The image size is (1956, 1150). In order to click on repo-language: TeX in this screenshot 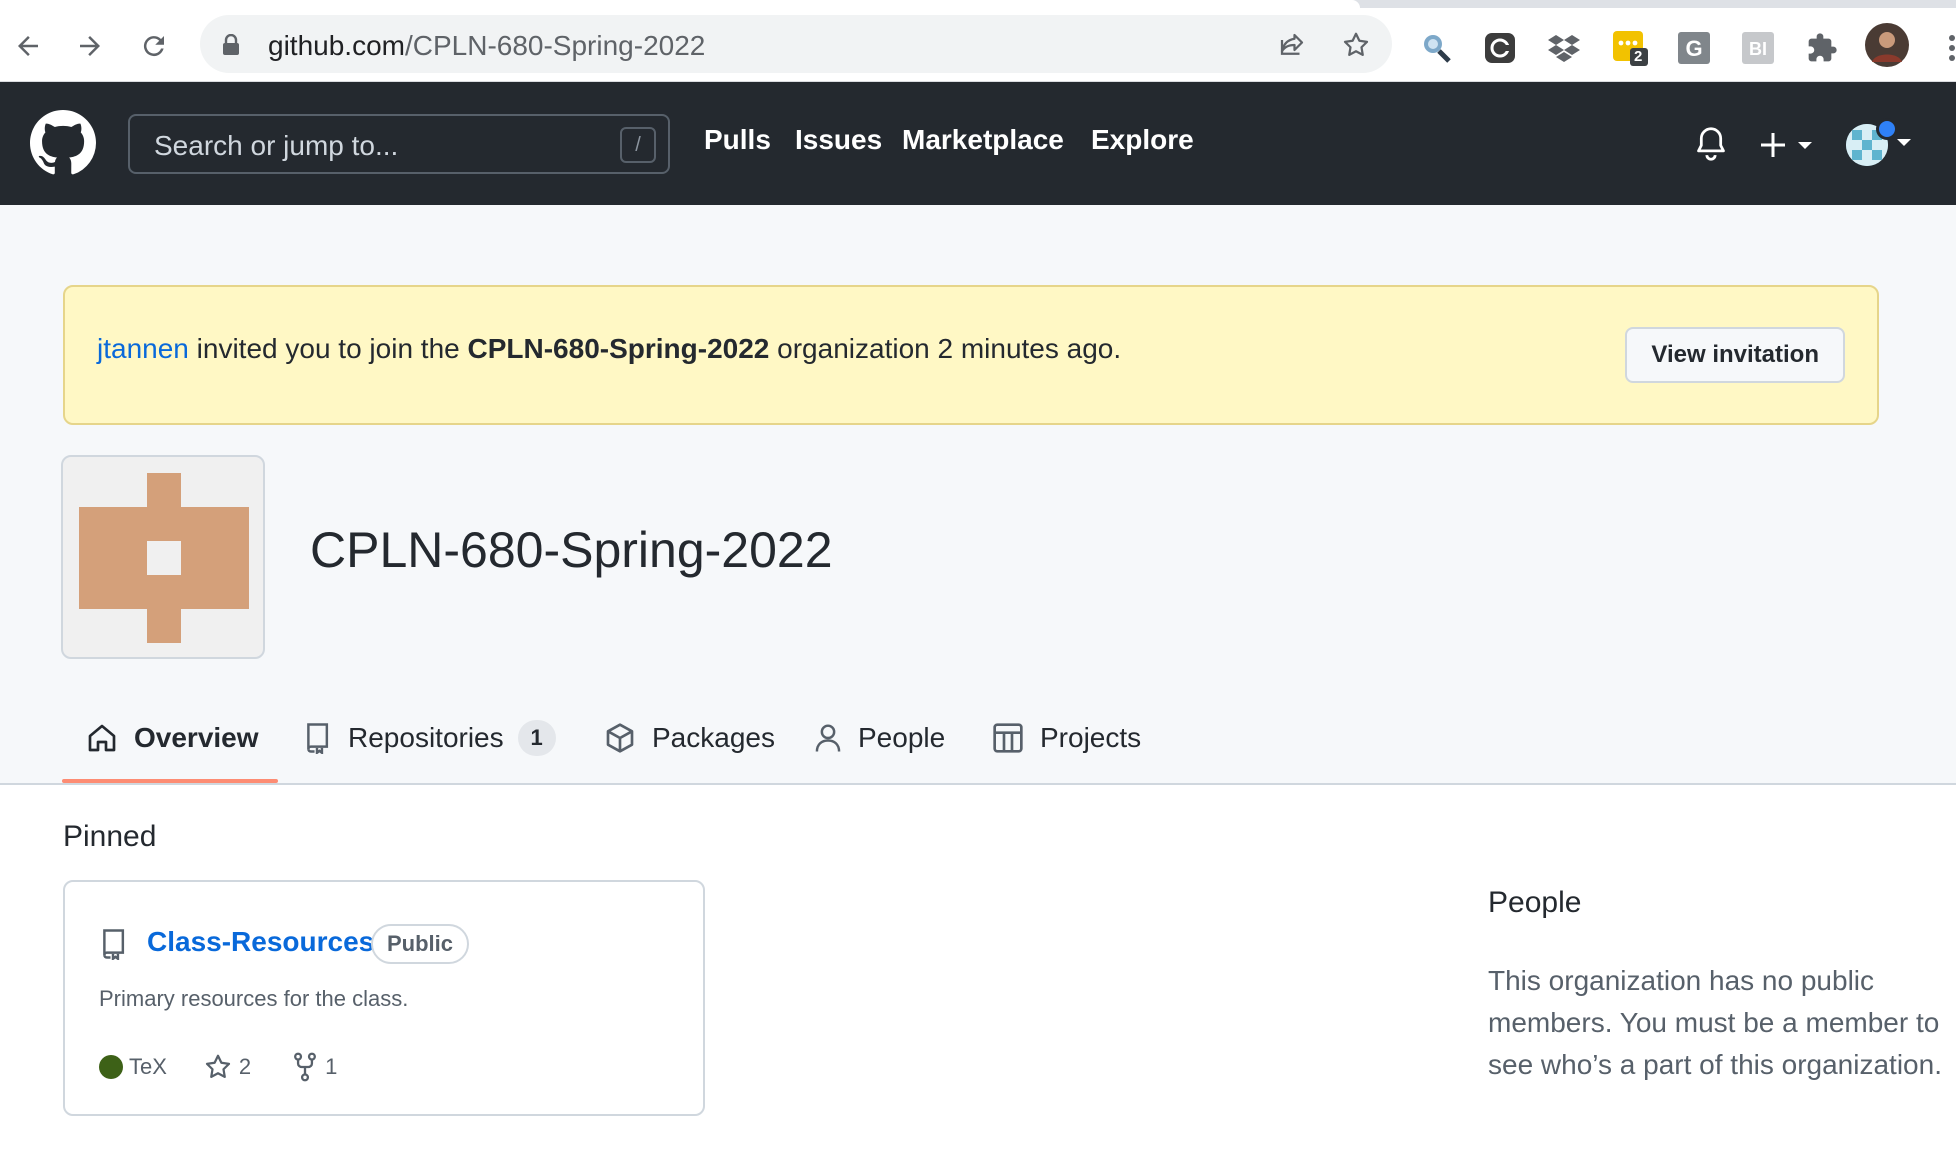, I will do `click(148, 1066)`.